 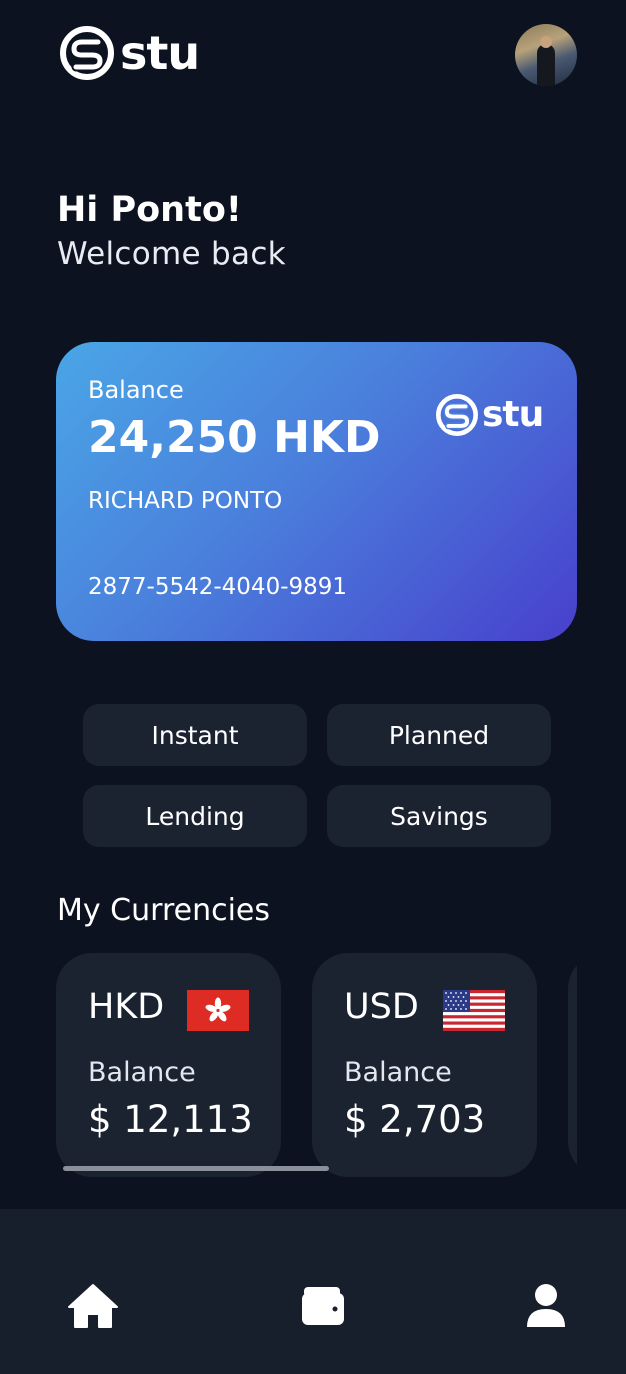 What do you see at coordinates (218, 587) in the screenshot?
I see `card-number: 2877-5542-4040-9891` at bounding box center [218, 587].